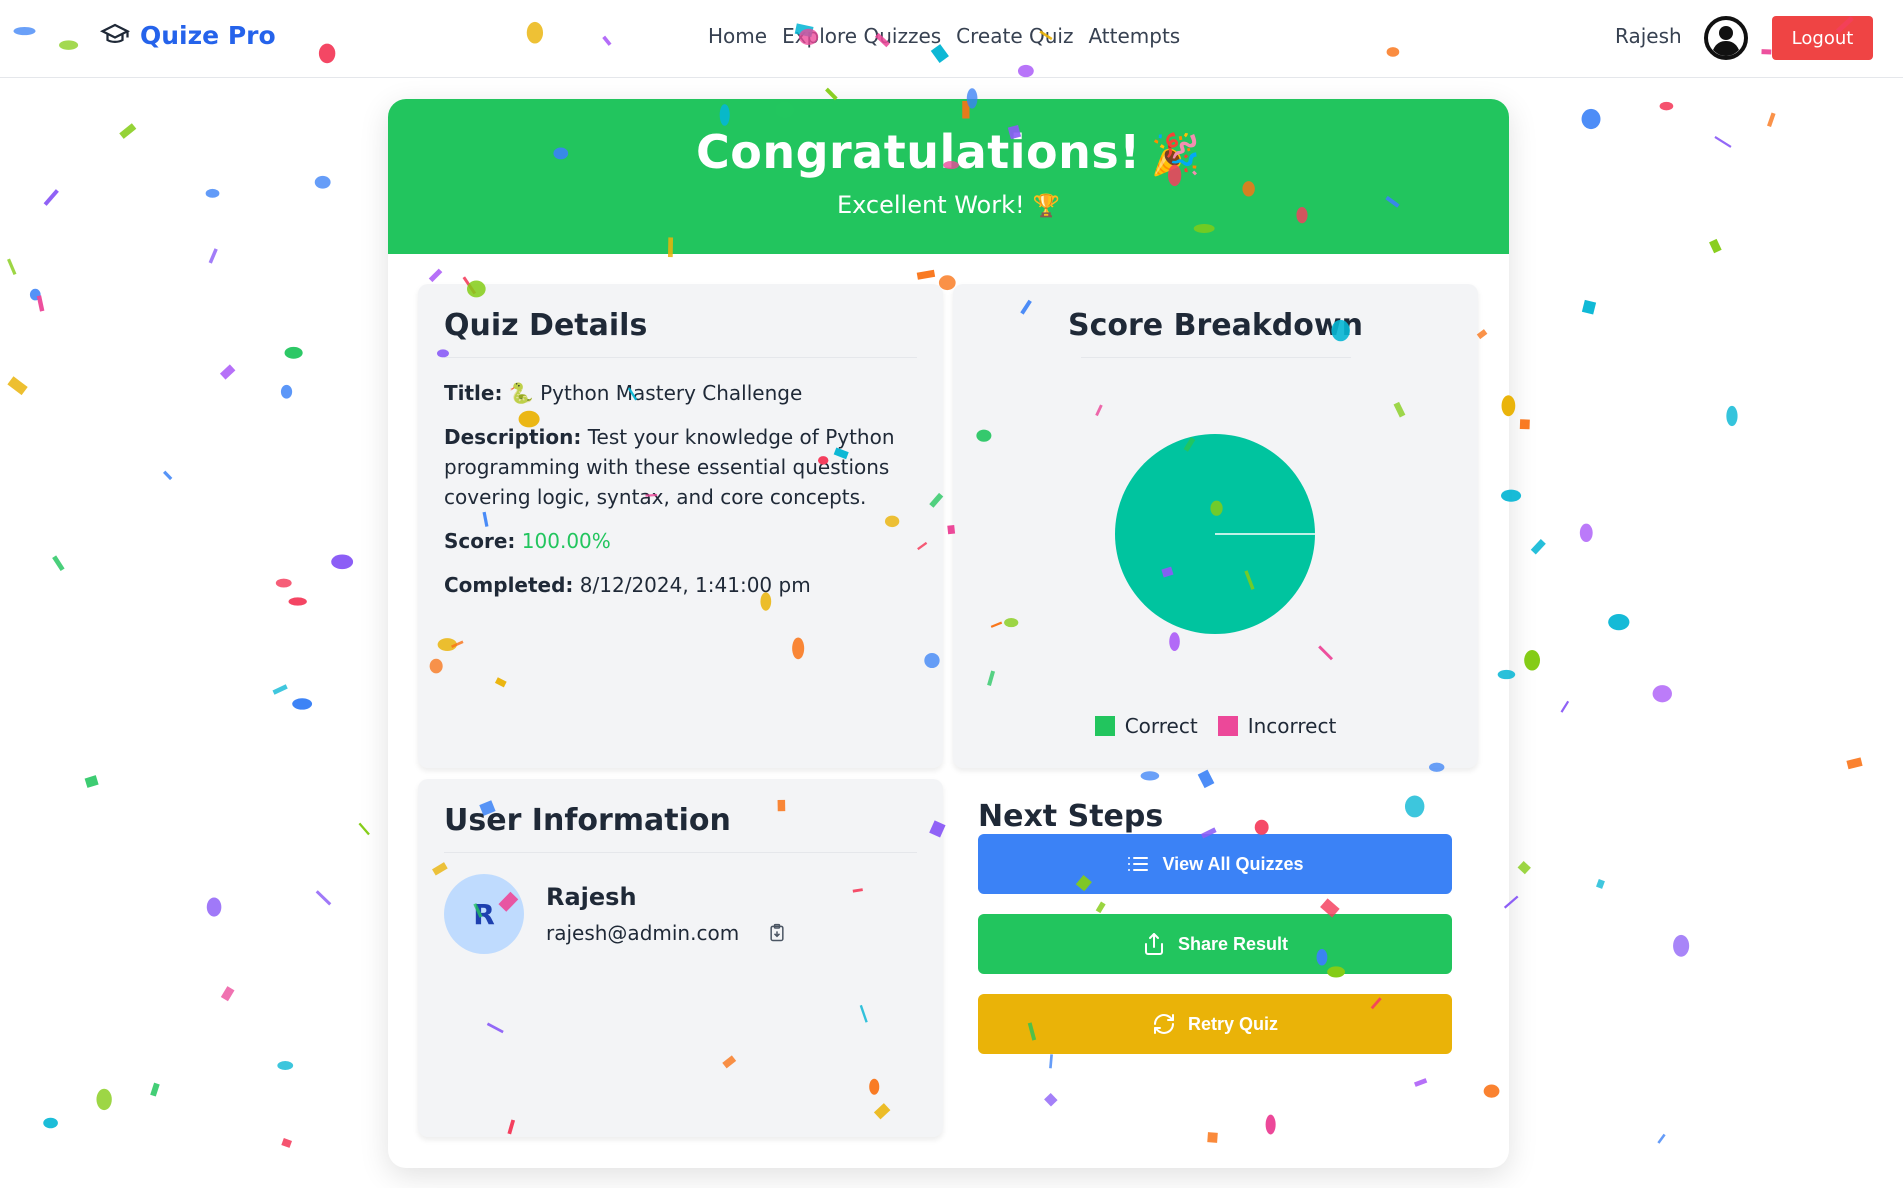  What do you see at coordinates (1726, 38) in the screenshot?
I see `user-circle-icon` at bounding box center [1726, 38].